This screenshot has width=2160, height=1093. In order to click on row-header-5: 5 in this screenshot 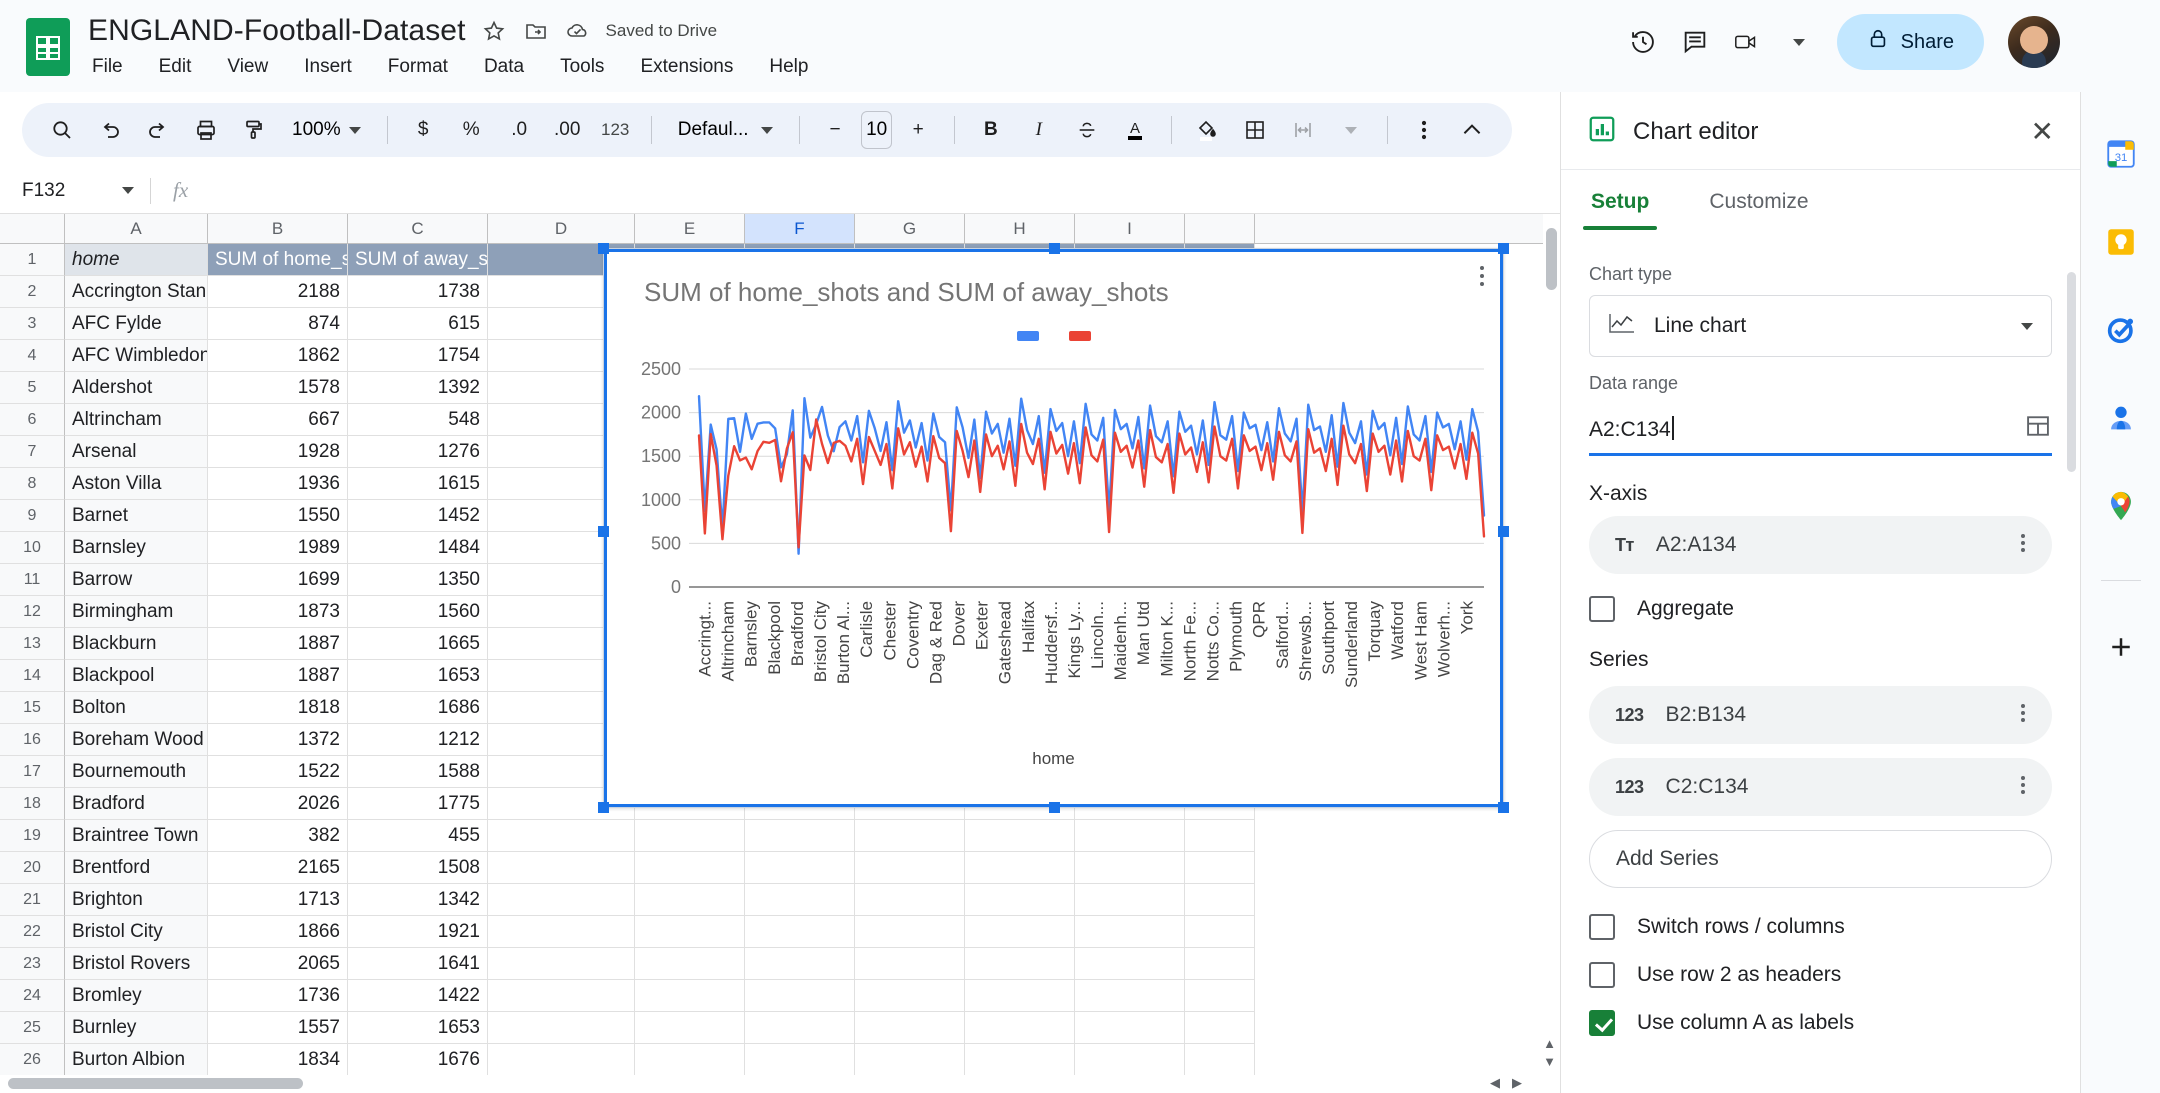, I will do `click(32, 388)`.